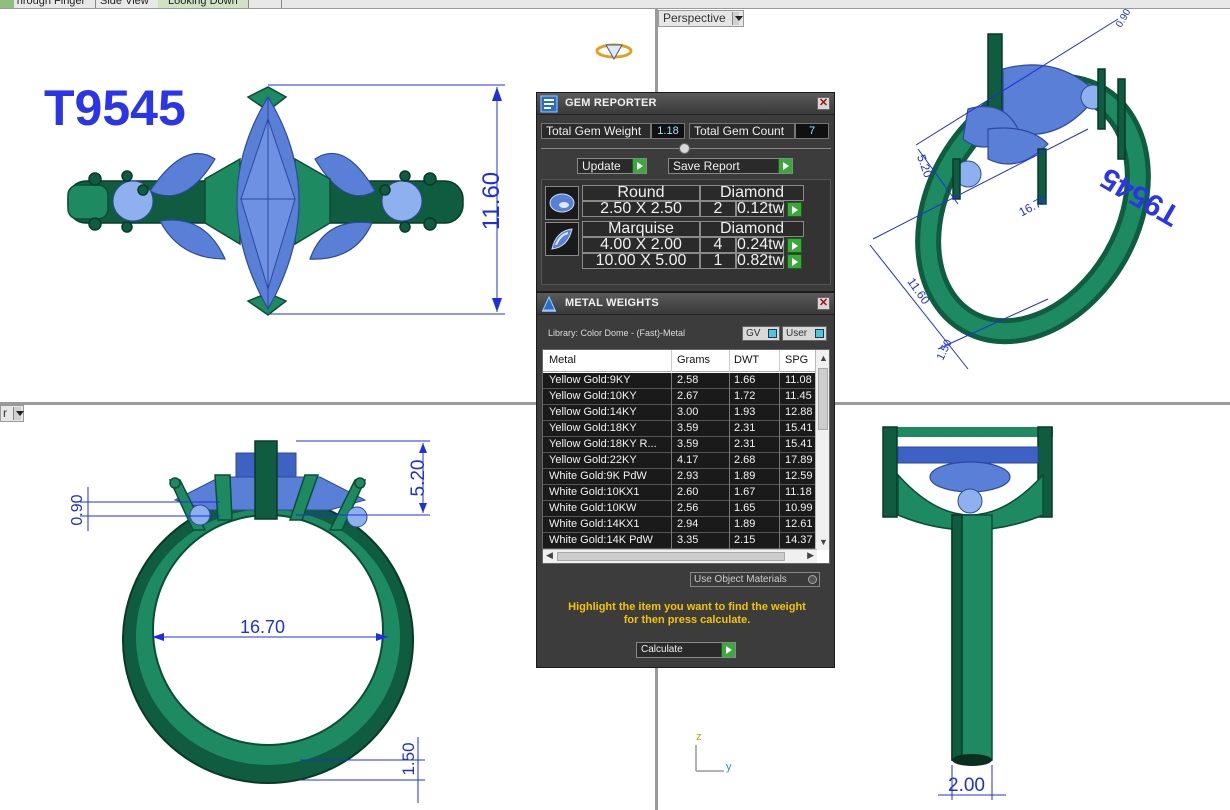 The width and height of the screenshot is (1230, 810). What do you see at coordinates (680, 541) in the screenshot?
I see `table-row: White Gold:14K PdW 3.35 2.15 14.37` at bounding box center [680, 541].